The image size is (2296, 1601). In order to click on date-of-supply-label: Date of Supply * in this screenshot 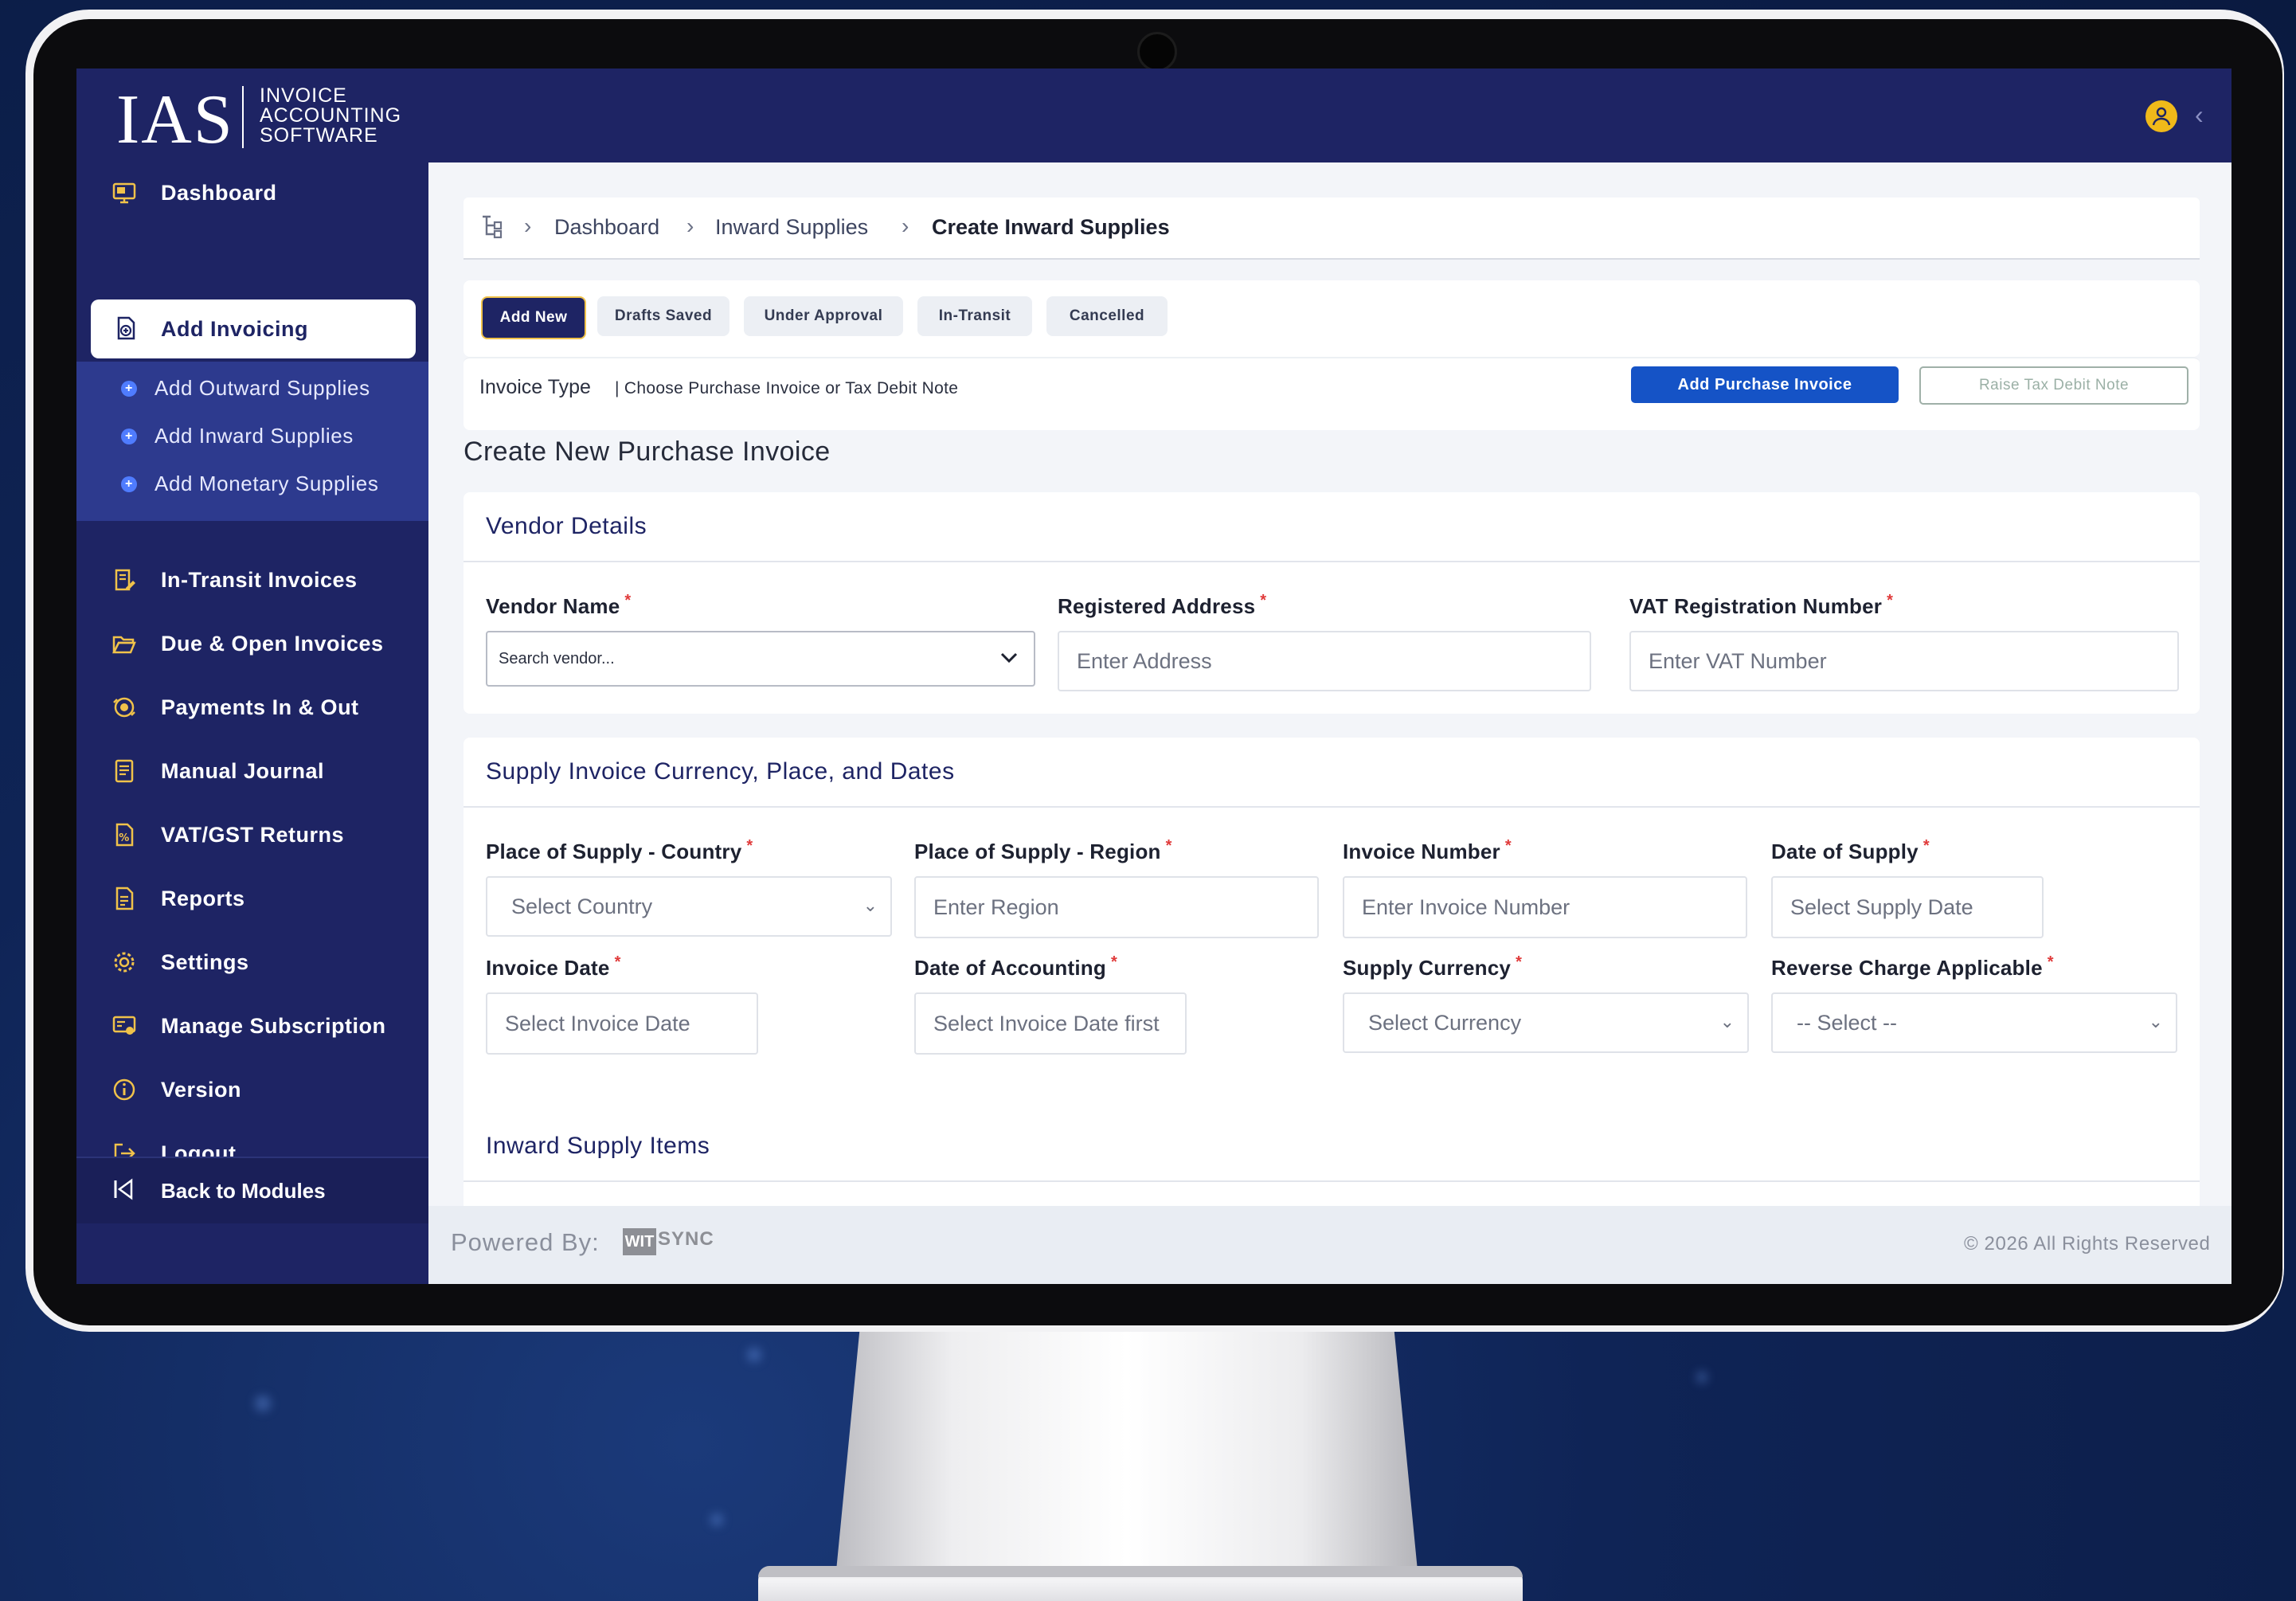, I will do `click(1850, 851)`.